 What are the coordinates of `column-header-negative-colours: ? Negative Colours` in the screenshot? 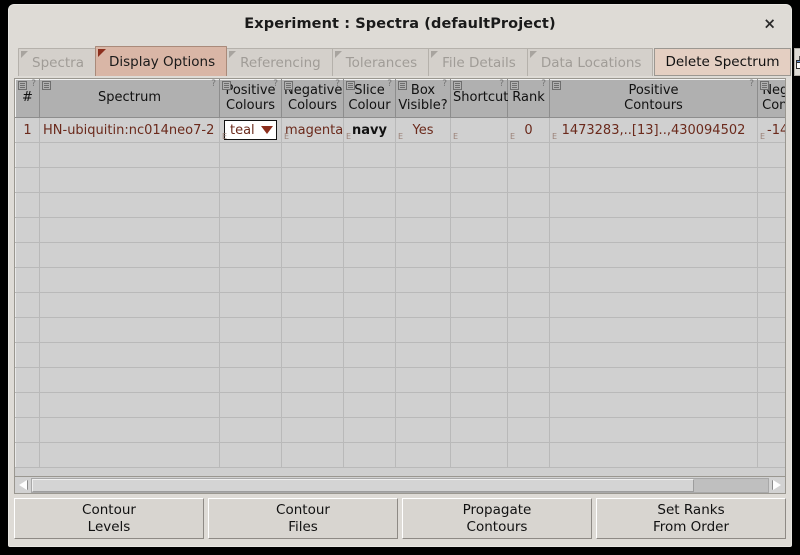 It's located at (312, 98).